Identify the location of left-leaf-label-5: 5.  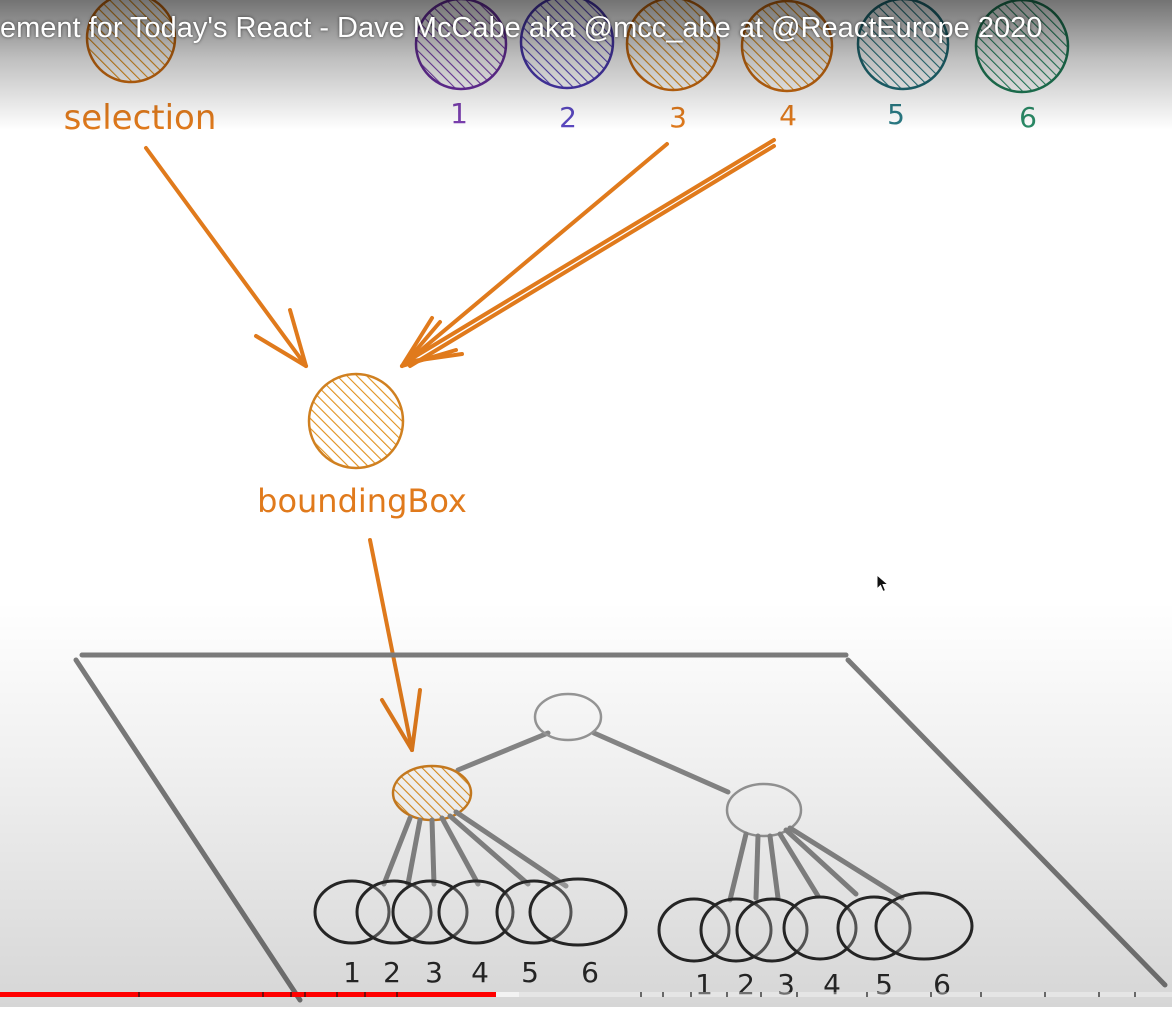
(530, 972).